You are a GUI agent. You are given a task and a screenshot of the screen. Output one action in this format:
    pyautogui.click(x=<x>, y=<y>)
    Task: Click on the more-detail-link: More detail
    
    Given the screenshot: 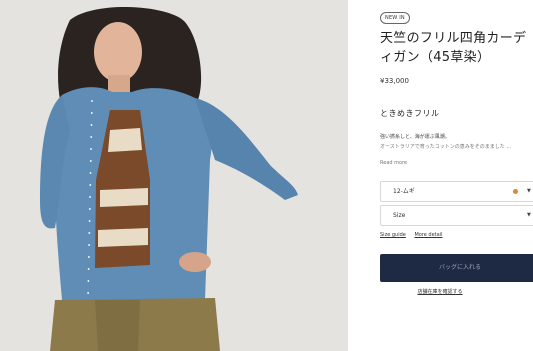 What is the action you would take?
    pyautogui.click(x=428, y=235)
    